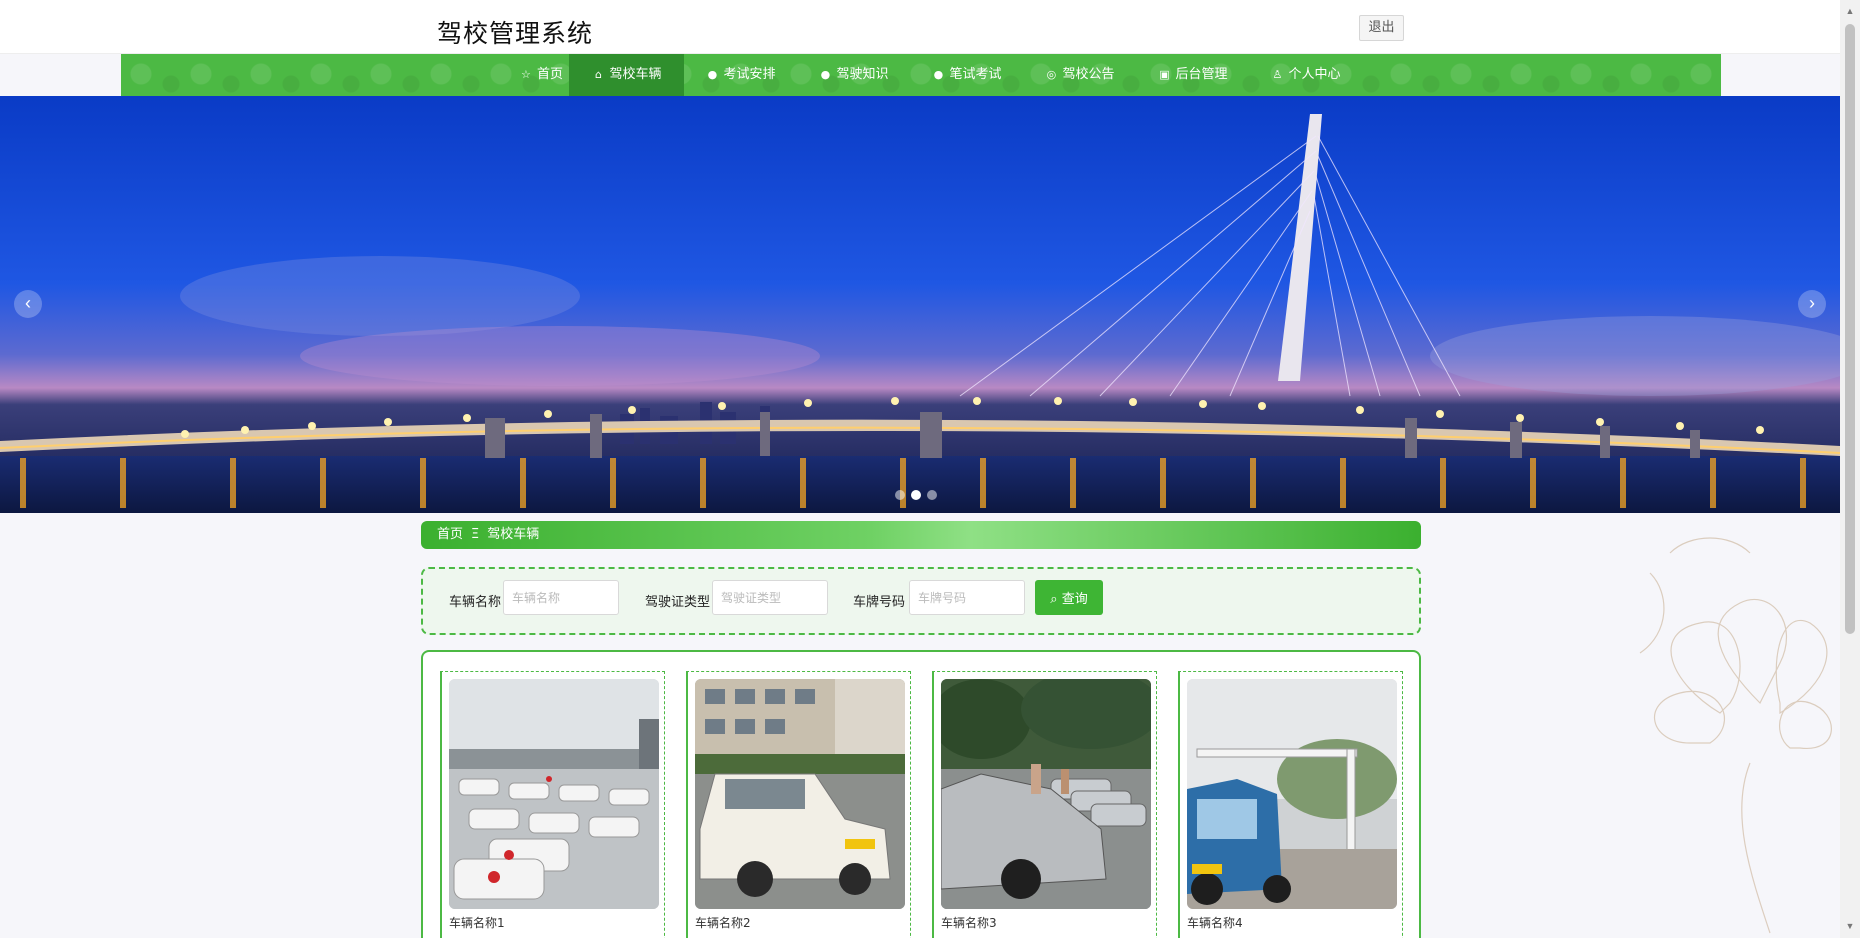  What do you see at coordinates (1164, 74) in the screenshot?
I see `briefcase-icon: ▣` at bounding box center [1164, 74].